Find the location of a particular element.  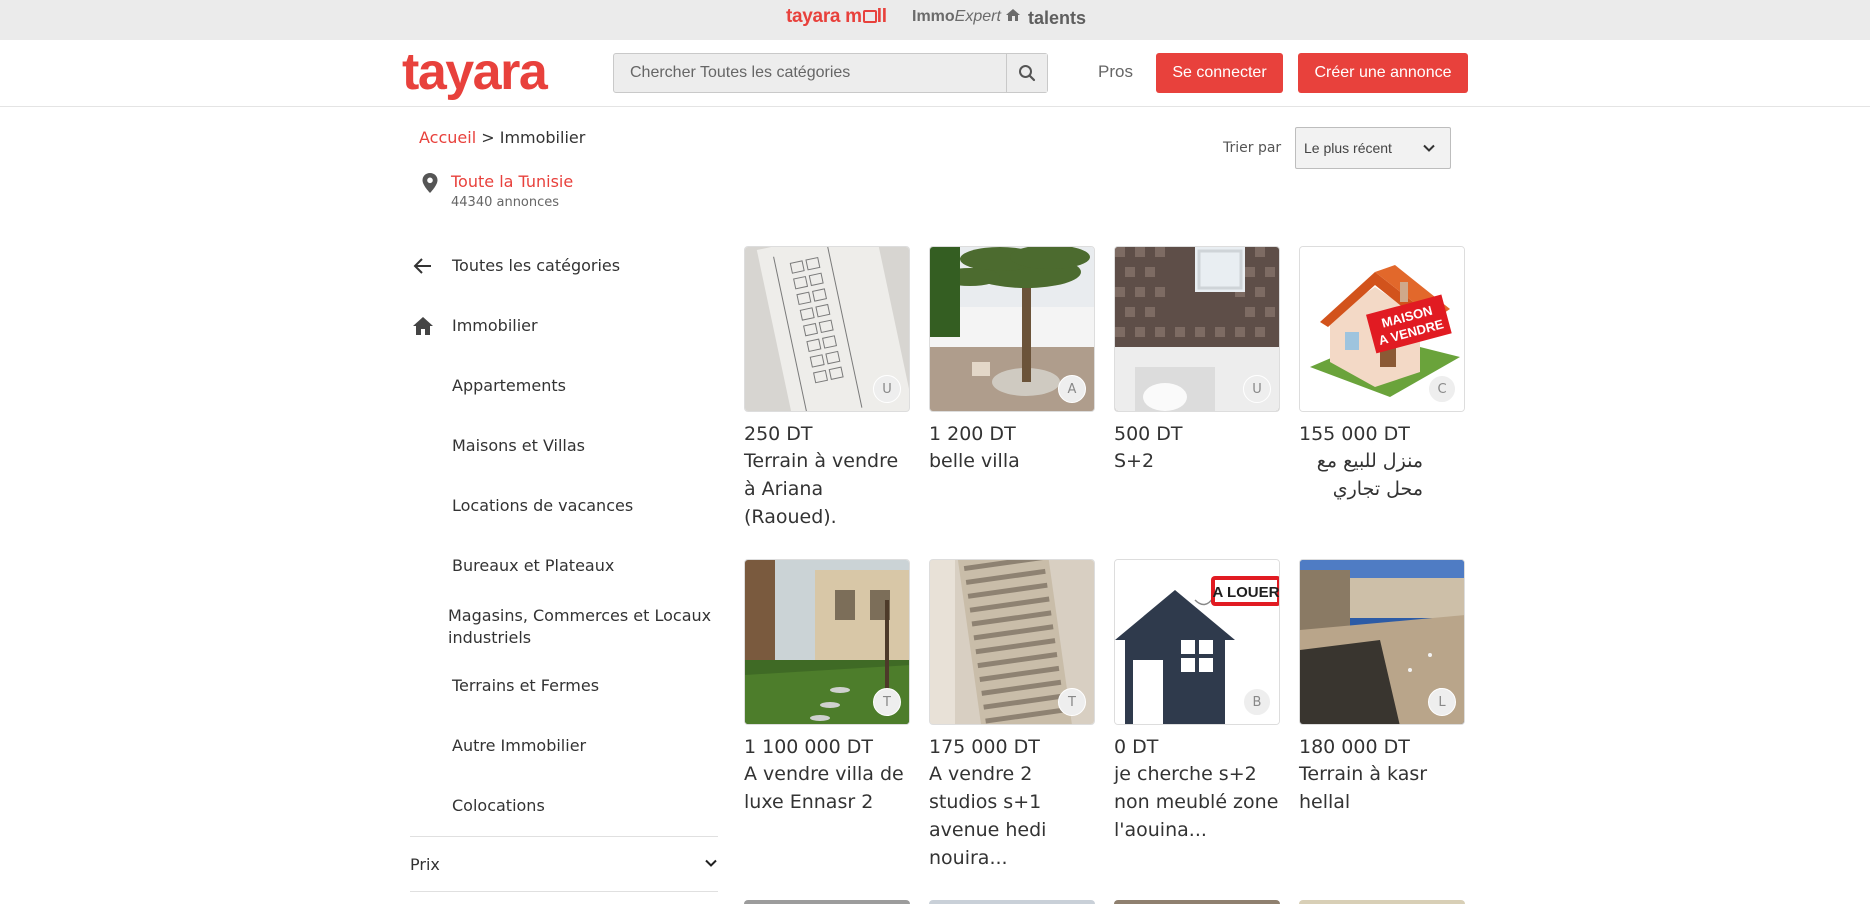

sort-value: Le plus récent is located at coordinates (1348, 148).